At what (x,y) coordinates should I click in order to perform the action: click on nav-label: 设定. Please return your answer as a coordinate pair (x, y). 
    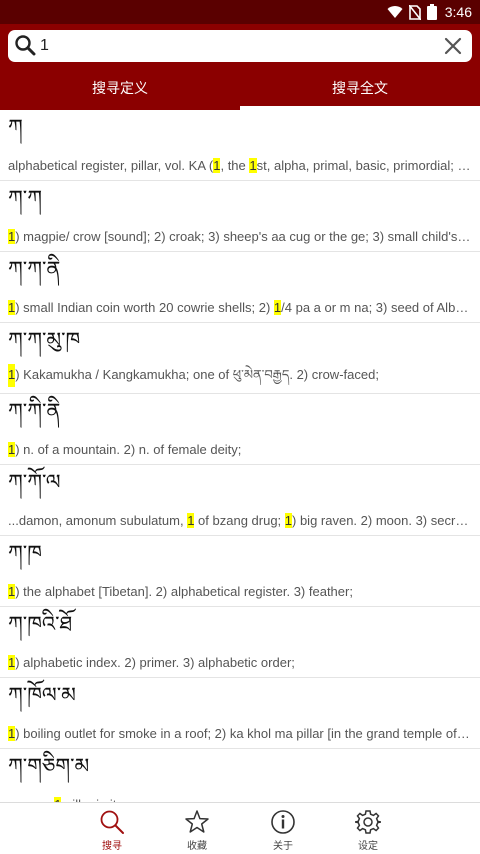
    Looking at the image, I should click on (368, 846).